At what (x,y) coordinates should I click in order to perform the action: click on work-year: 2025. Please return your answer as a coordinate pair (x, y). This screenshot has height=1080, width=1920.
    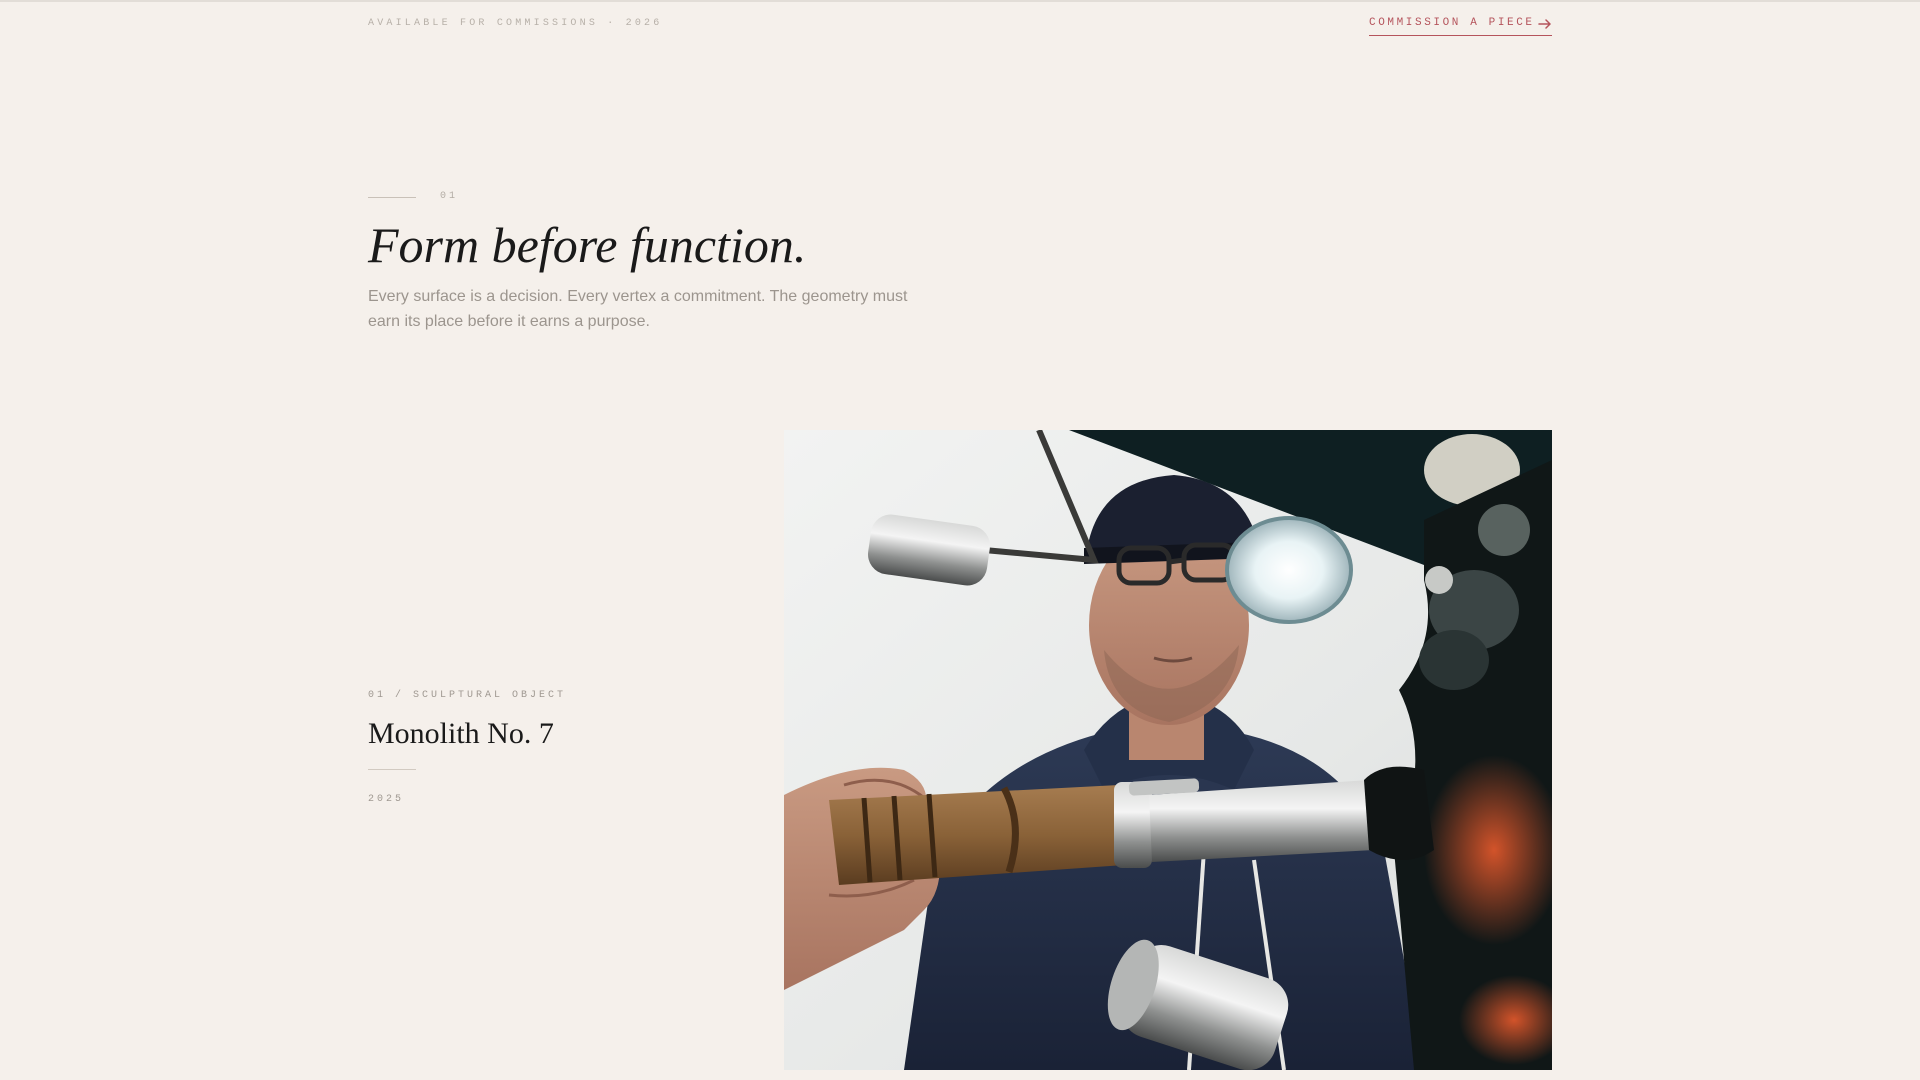
    Looking at the image, I should click on (386, 799).